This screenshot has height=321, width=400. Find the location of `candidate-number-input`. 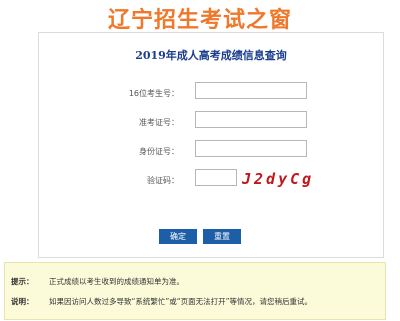

candidate-number-input is located at coordinates (251, 90).